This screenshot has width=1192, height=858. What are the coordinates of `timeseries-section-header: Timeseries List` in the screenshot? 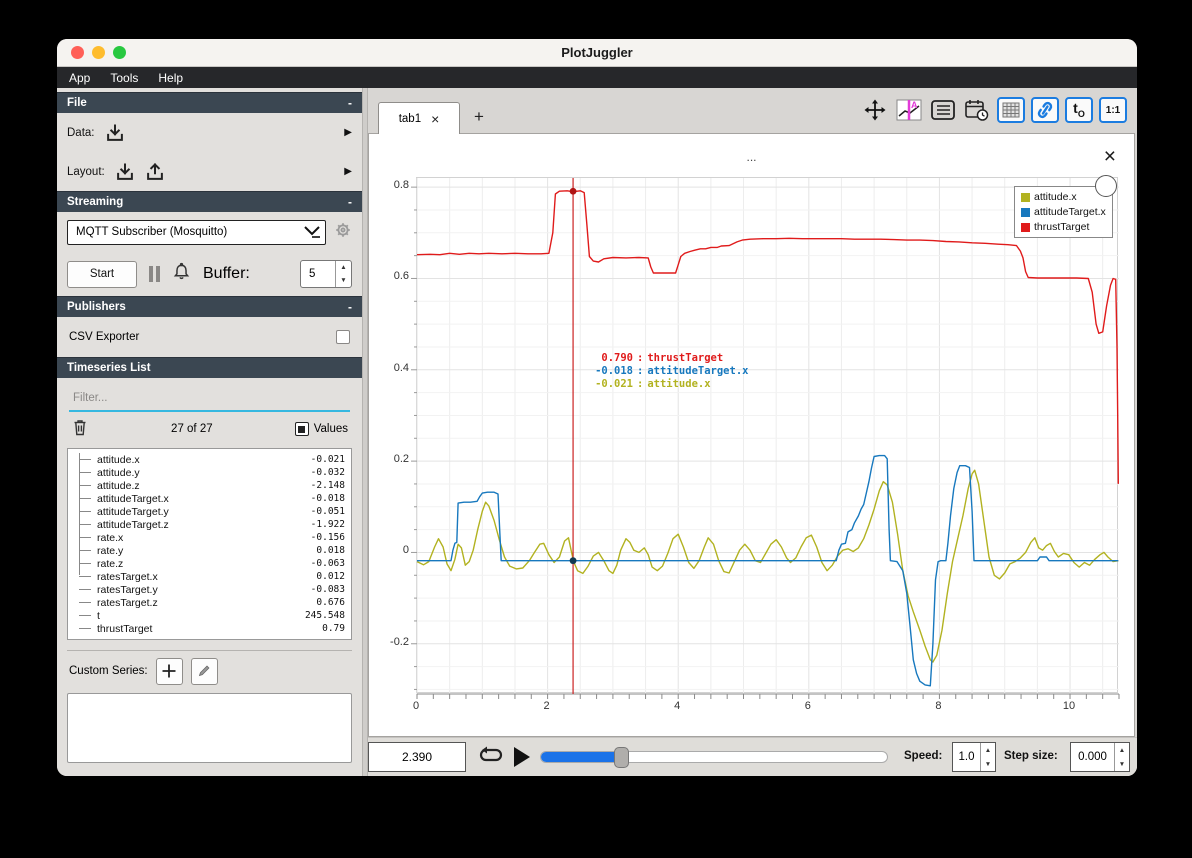 It's located at (209, 367).